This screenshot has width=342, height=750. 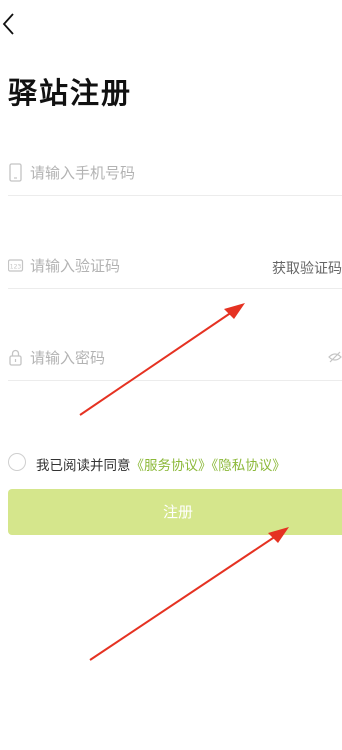 I want to click on agreement-text: 我已阅读并同意《服务协议》《隐私协议》, so click(x=161, y=464).